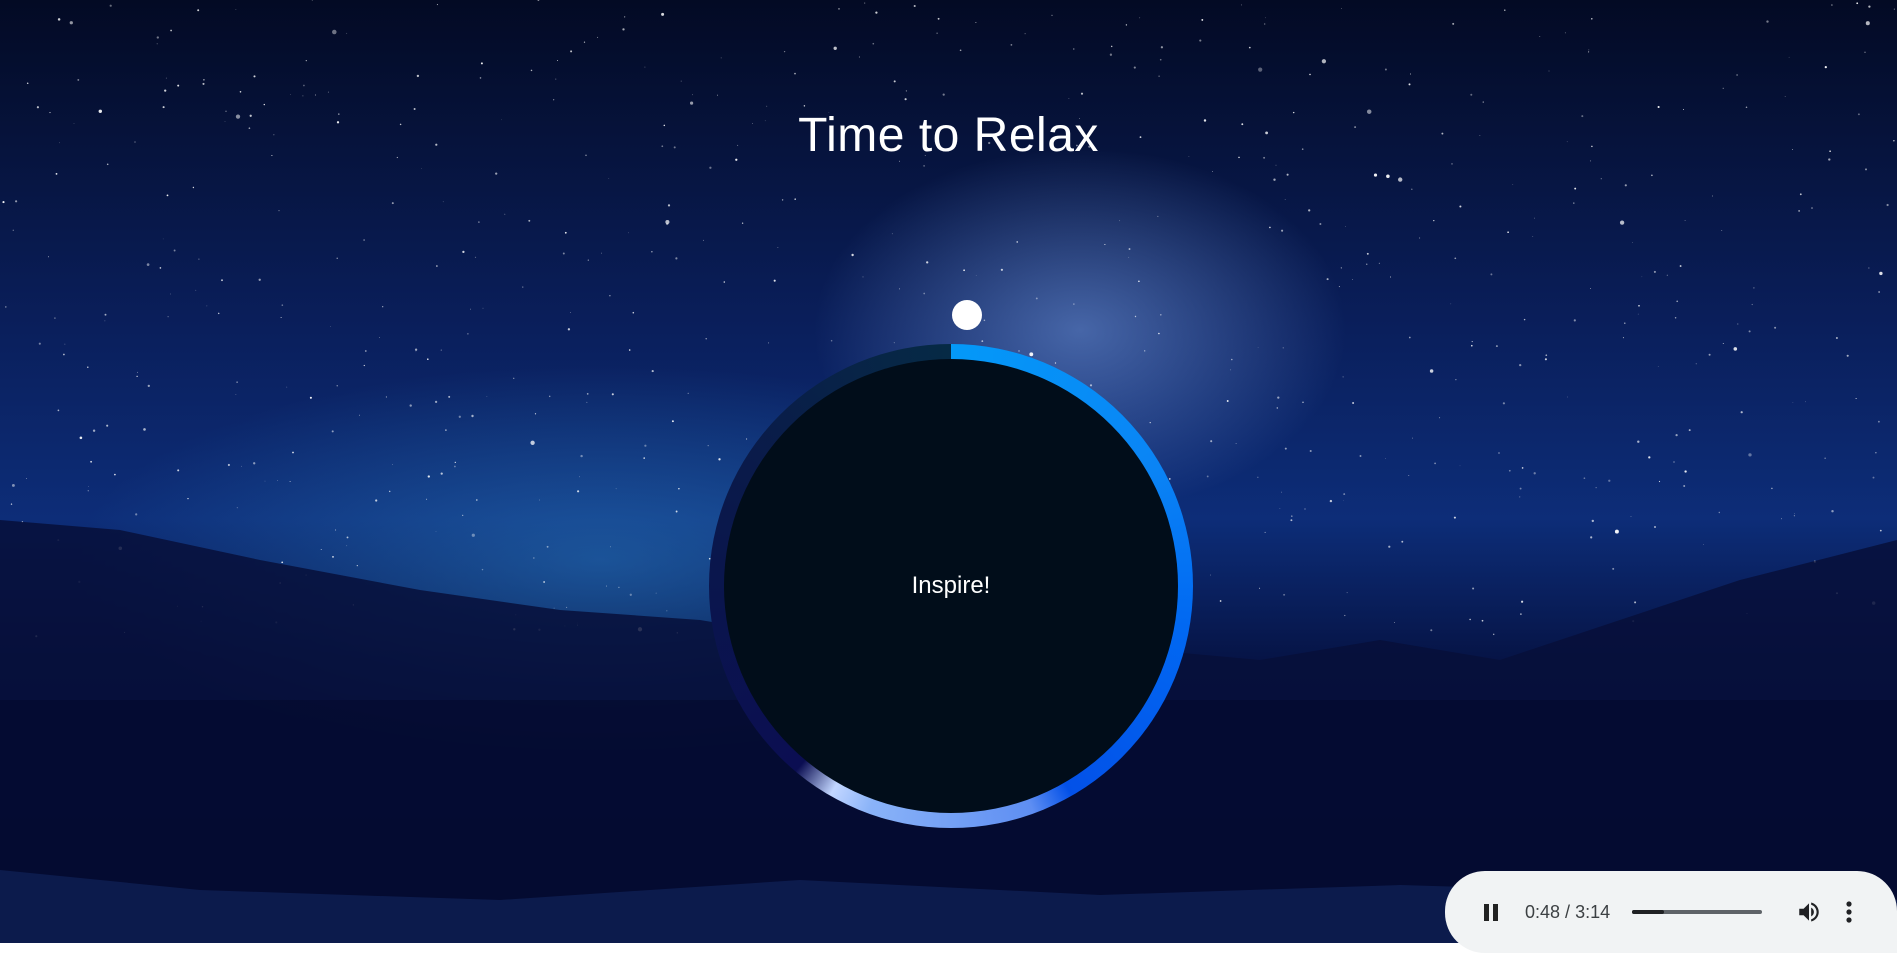 This screenshot has height=953, width=1897. I want to click on current-time: 0:48, so click(1543, 911).